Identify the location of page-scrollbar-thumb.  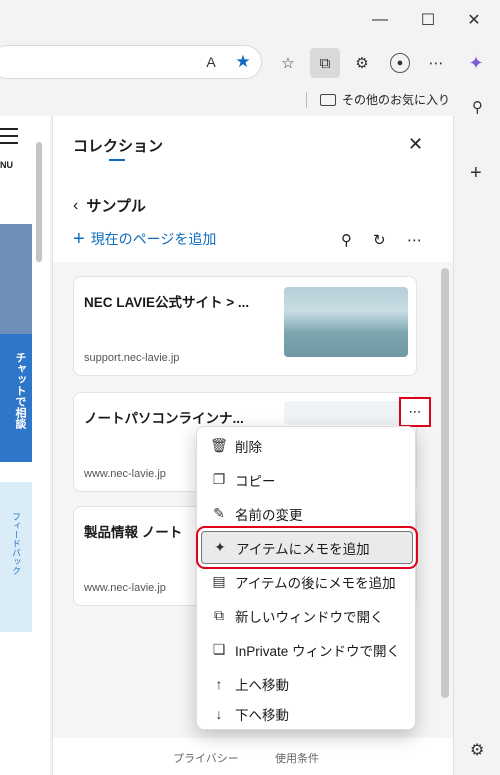
(39, 202).